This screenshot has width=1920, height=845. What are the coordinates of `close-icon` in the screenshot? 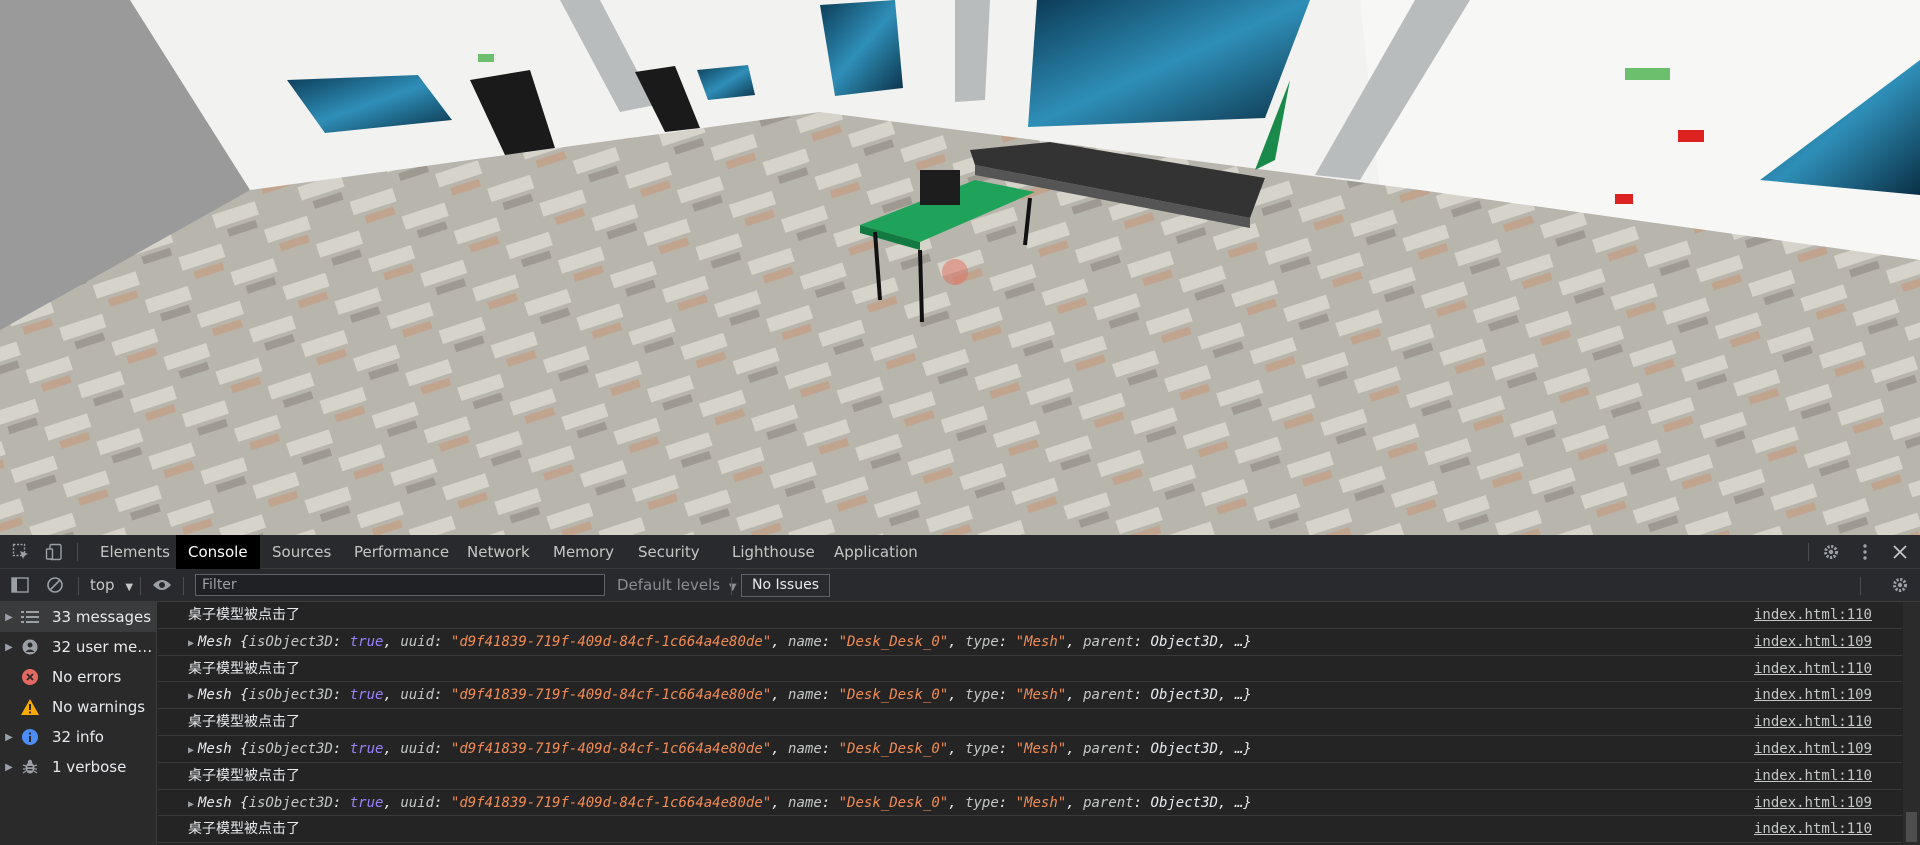 It's located at (1900, 552).